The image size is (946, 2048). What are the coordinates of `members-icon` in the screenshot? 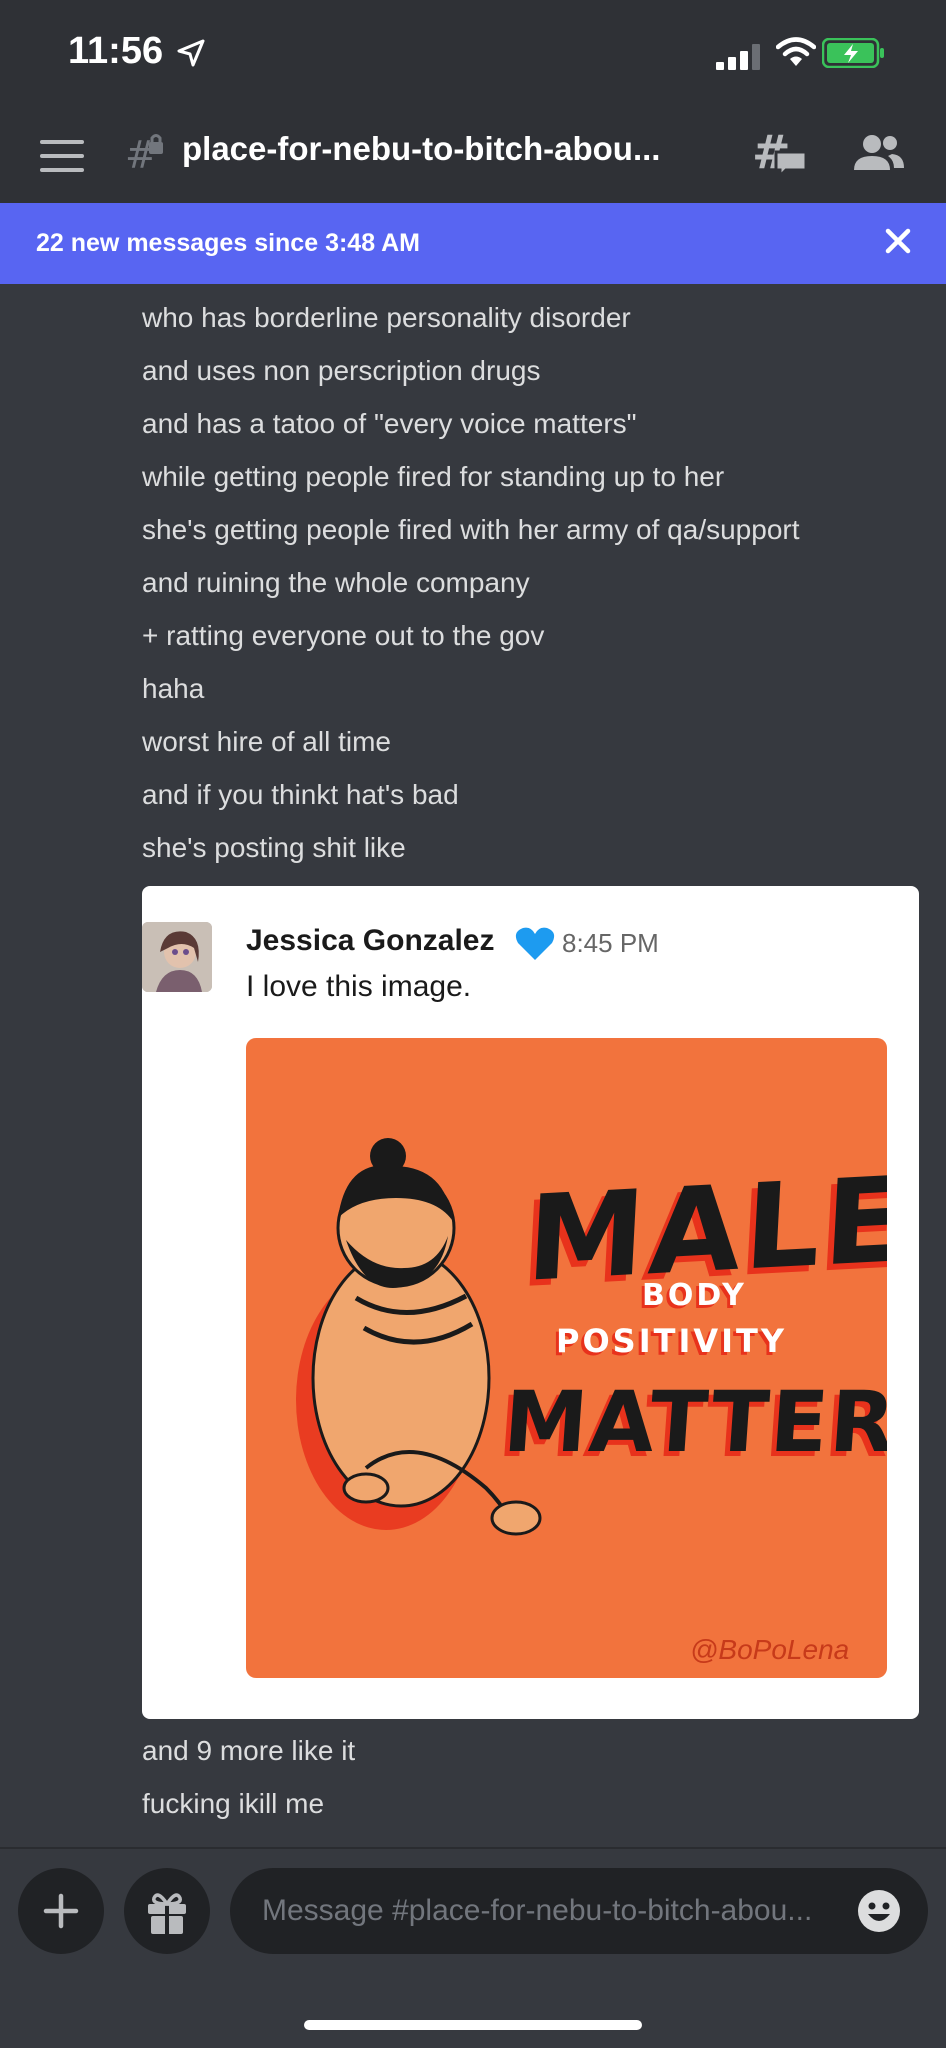 It's located at (879, 153).